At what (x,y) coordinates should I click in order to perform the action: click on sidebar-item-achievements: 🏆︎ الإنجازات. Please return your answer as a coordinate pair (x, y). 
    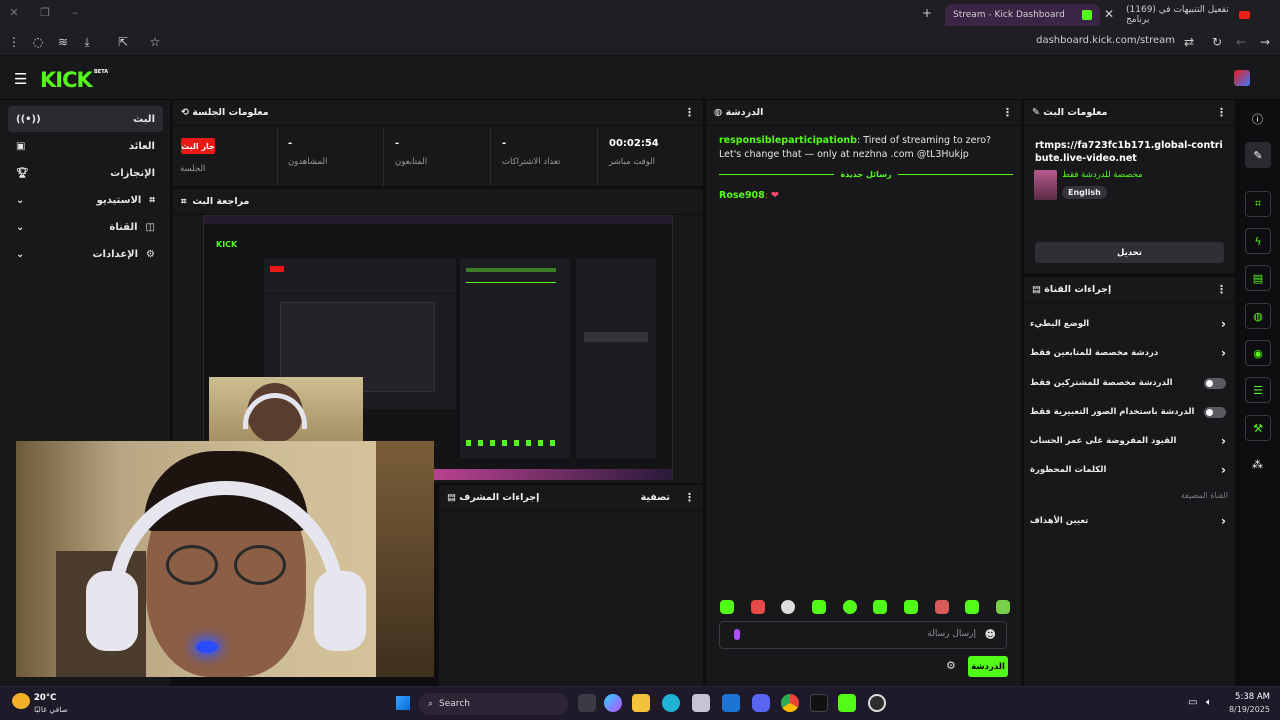
    Looking at the image, I should click on (85, 173).